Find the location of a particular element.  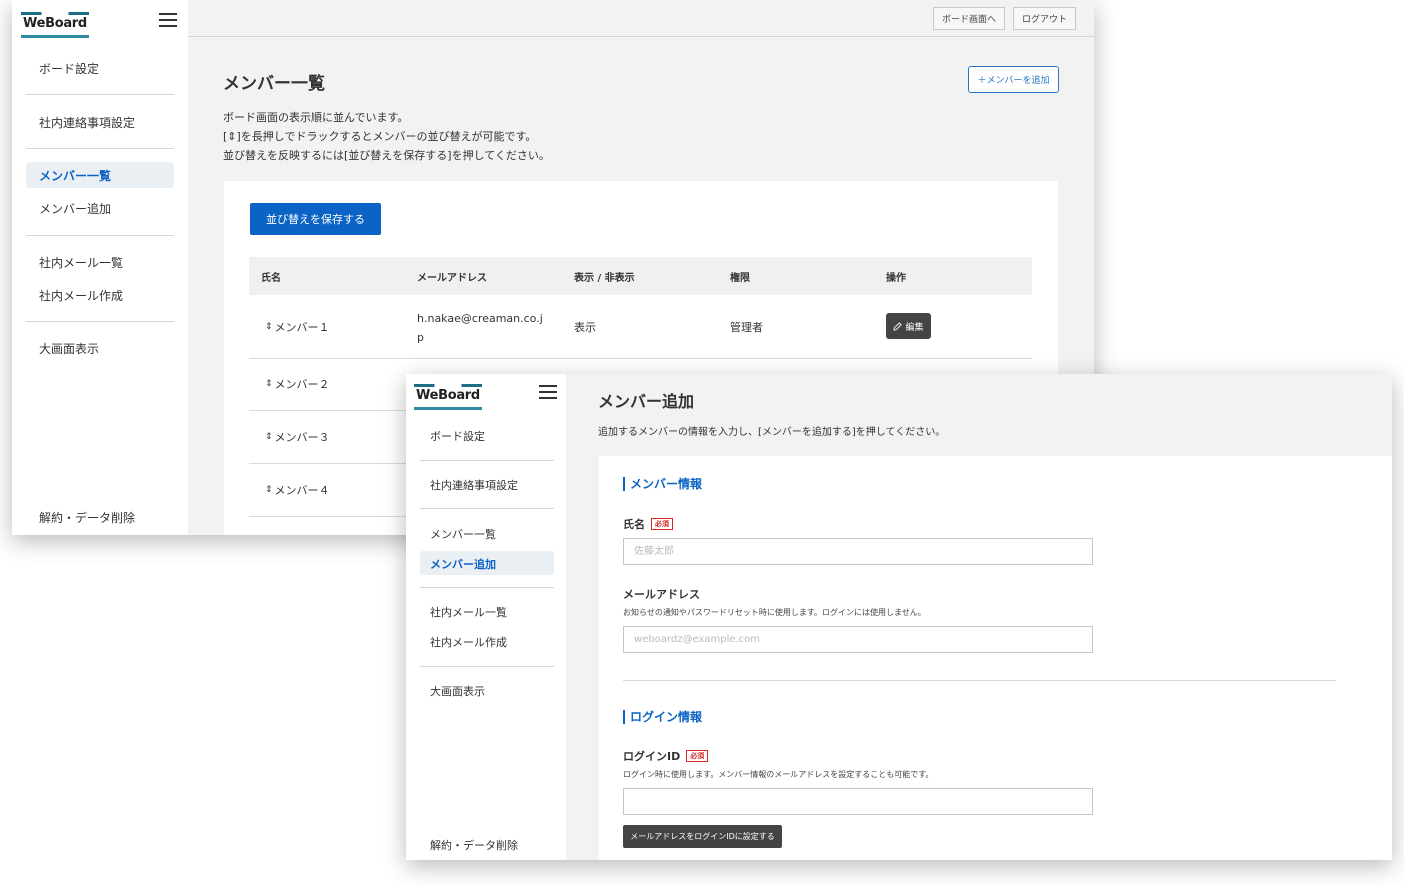

drag-handle: ⇕ メンバー３ is located at coordinates (297, 437).